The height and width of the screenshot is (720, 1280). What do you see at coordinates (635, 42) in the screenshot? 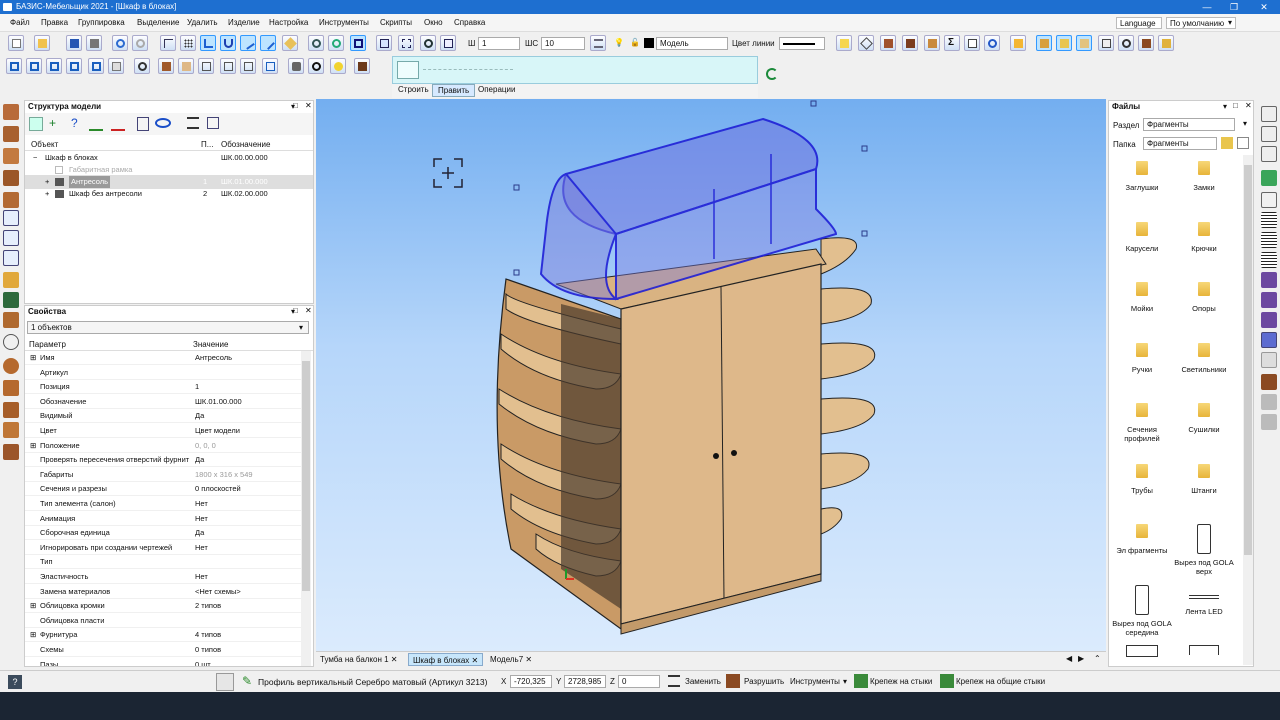
I see `lock-icon: 🔓` at bounding box center [635, 42].